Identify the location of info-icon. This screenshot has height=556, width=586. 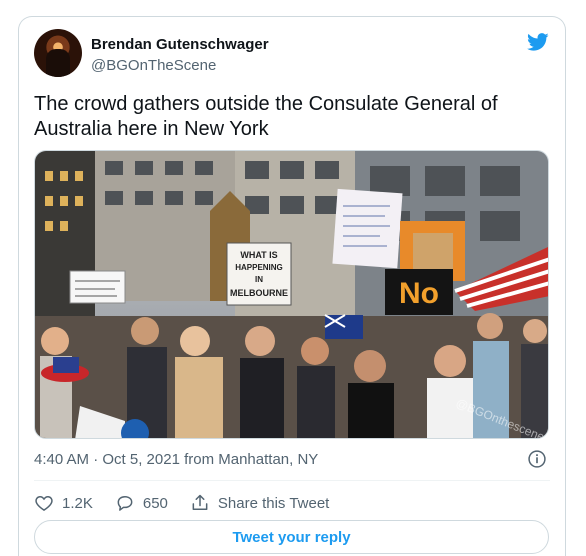
(537, 459).